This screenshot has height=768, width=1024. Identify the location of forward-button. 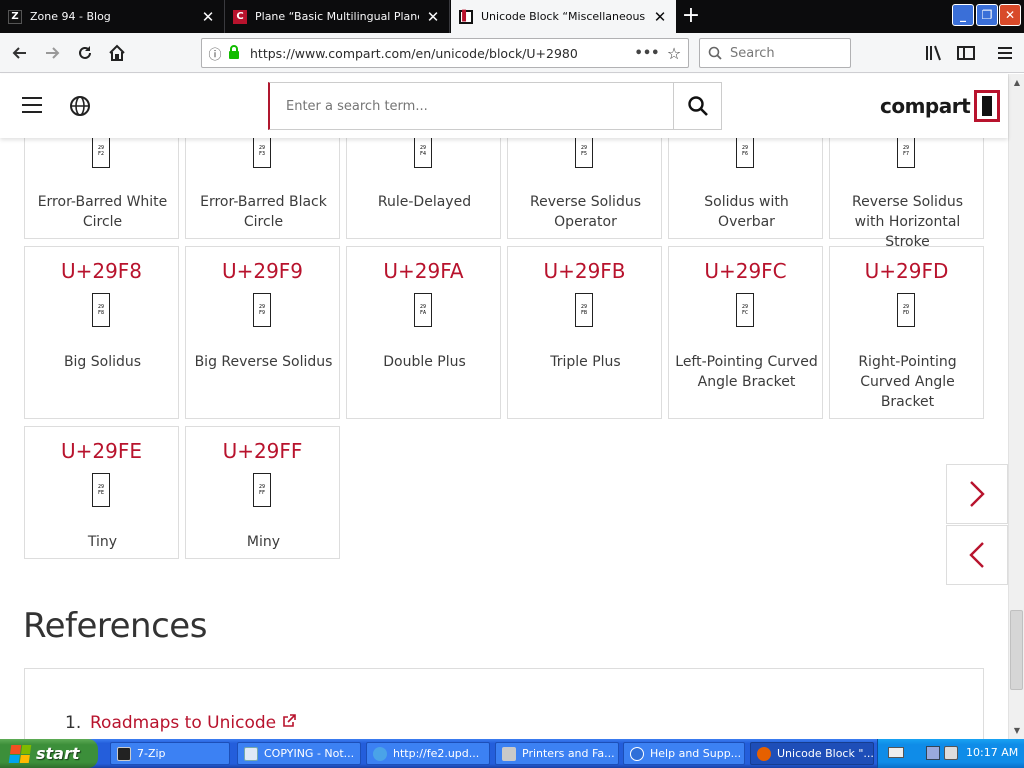
(52, 53).